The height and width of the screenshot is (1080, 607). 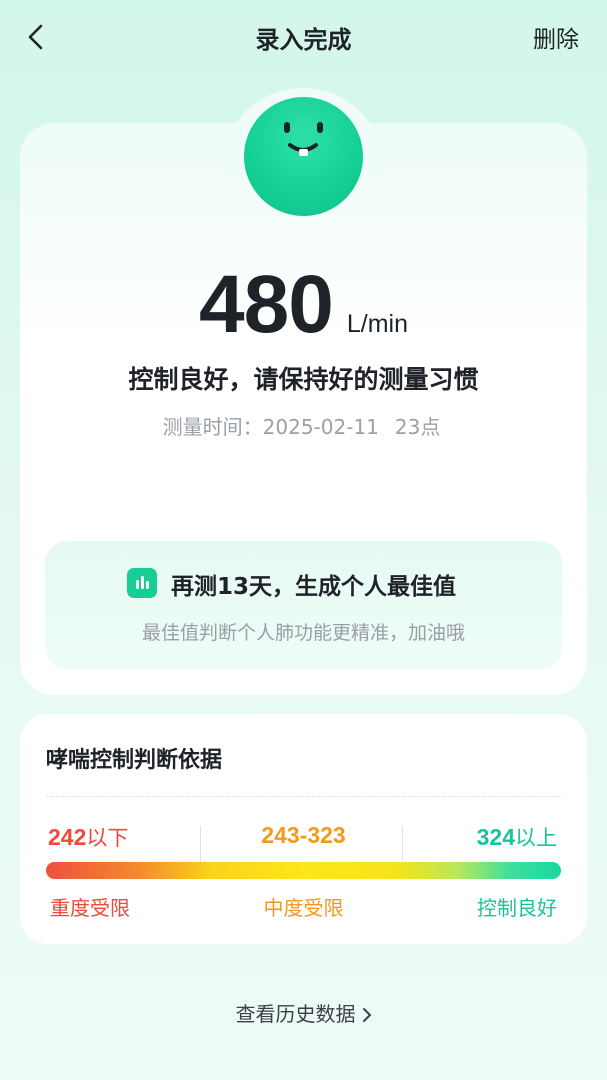 I want to click on view-history-link: 查看历史数据, so click(x=303, y=1012).